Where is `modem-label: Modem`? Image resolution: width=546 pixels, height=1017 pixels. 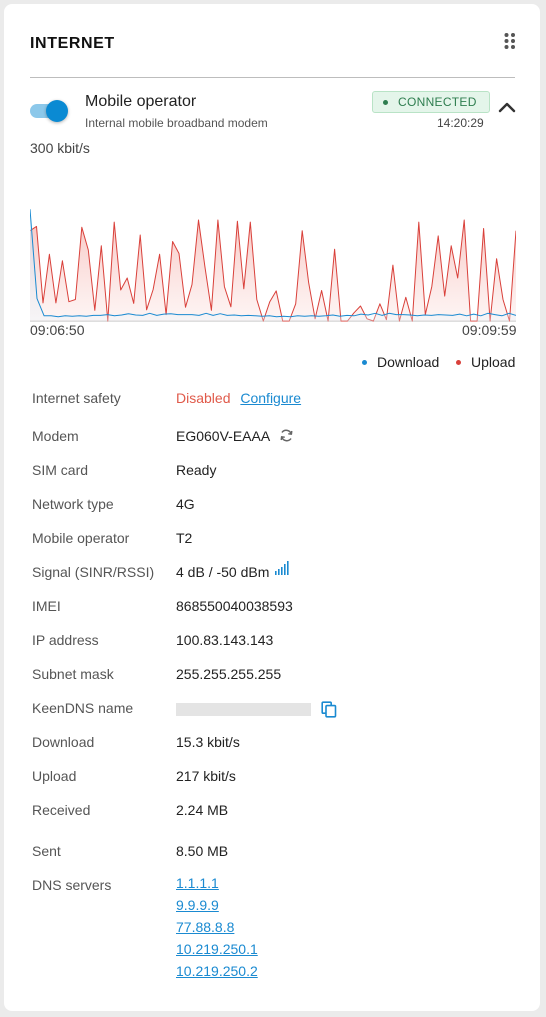 modem-label: Modem is located at coordinates (55, 436).